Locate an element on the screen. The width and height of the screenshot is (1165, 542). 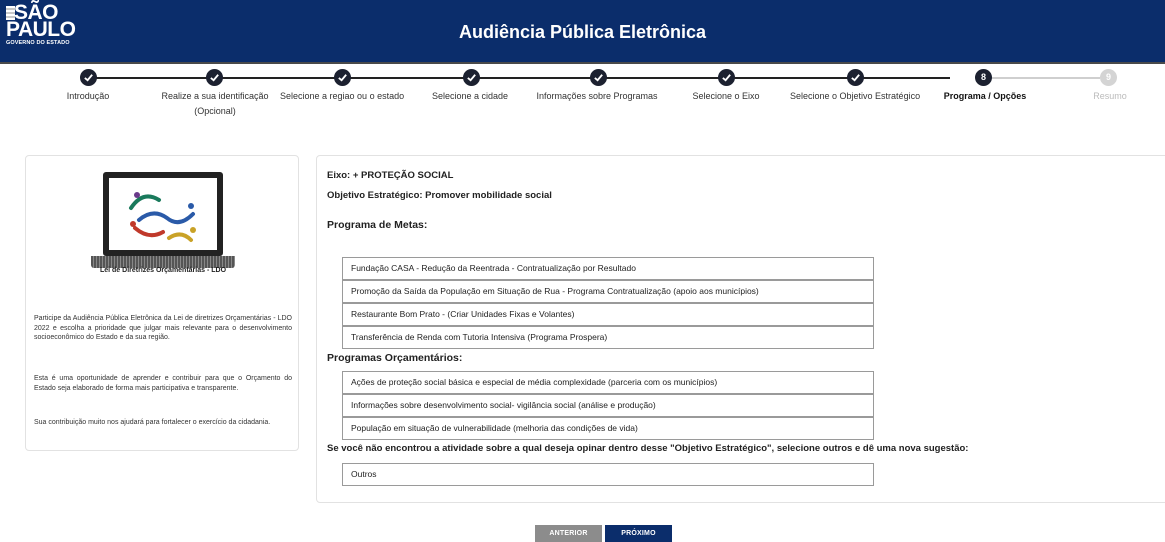
laptop-screen is located at coordinates (163, 214).